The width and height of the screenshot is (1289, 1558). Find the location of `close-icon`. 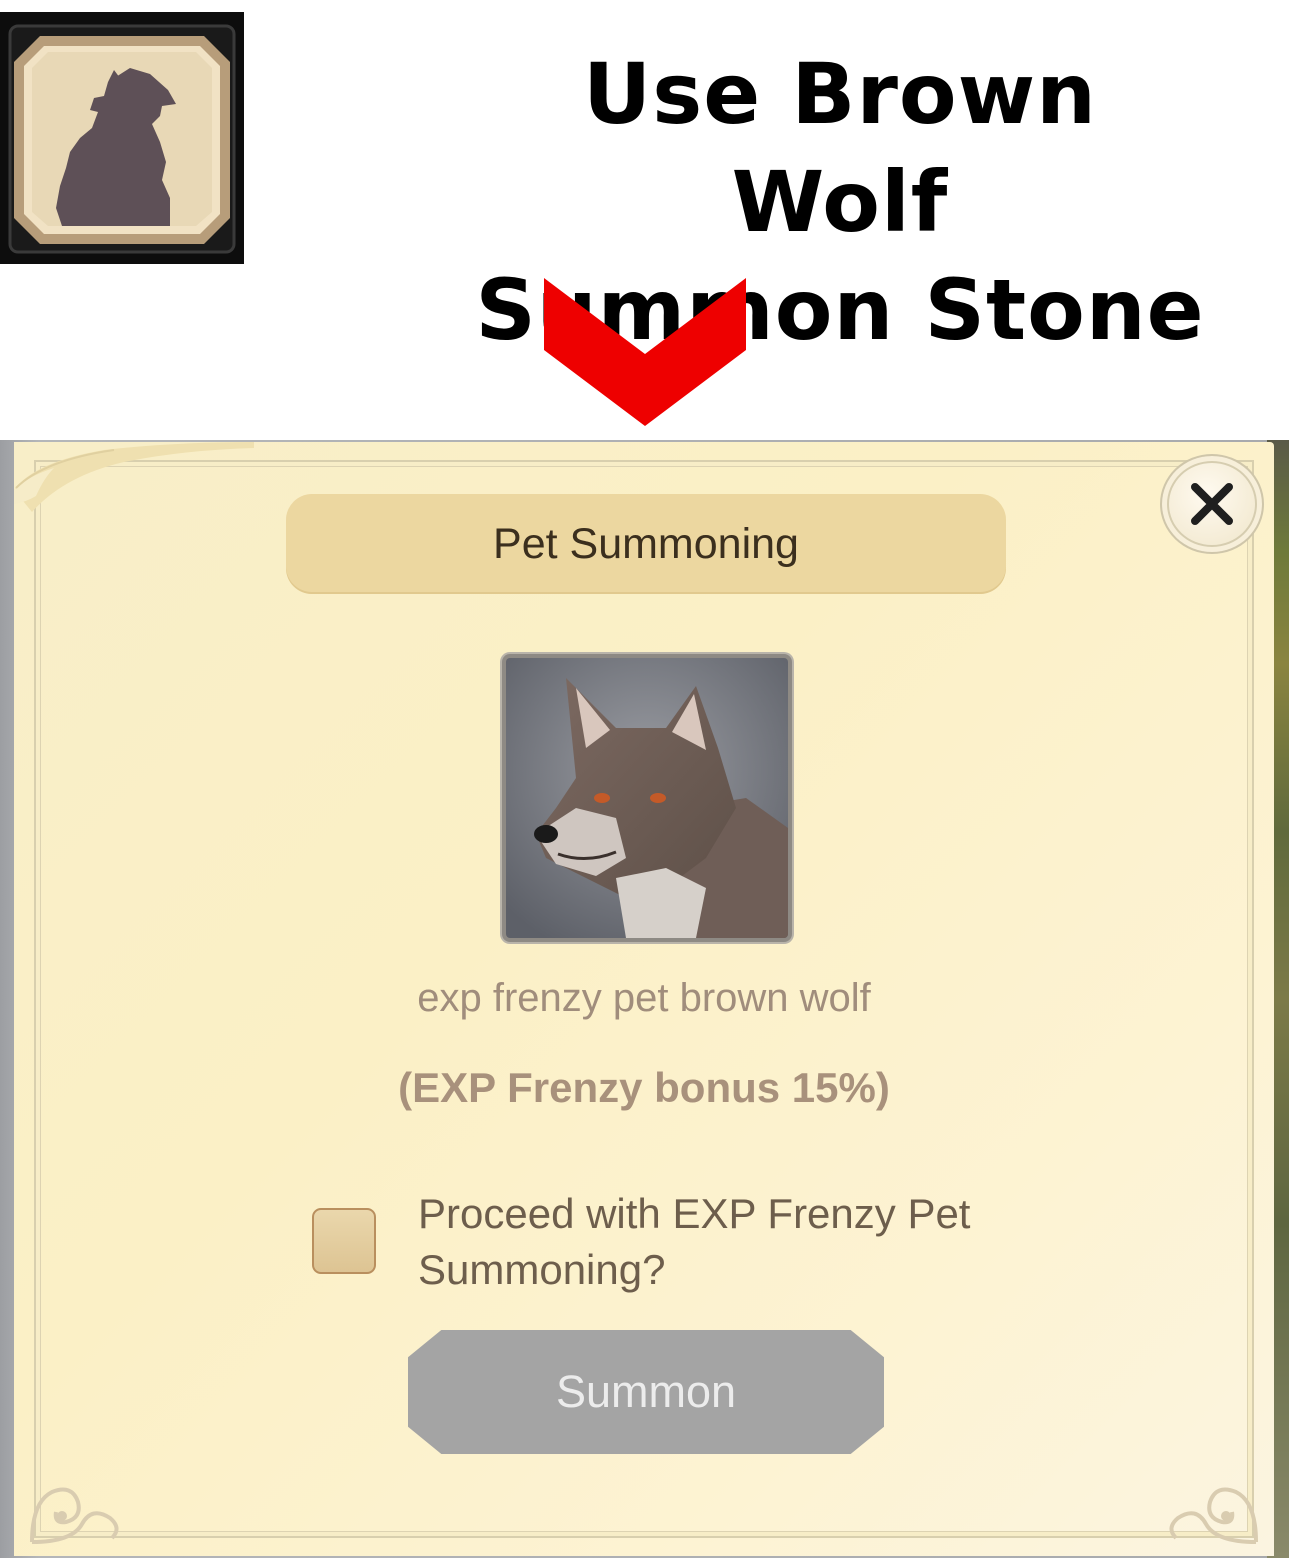

close-icon is located at coordinates (1212, 504).